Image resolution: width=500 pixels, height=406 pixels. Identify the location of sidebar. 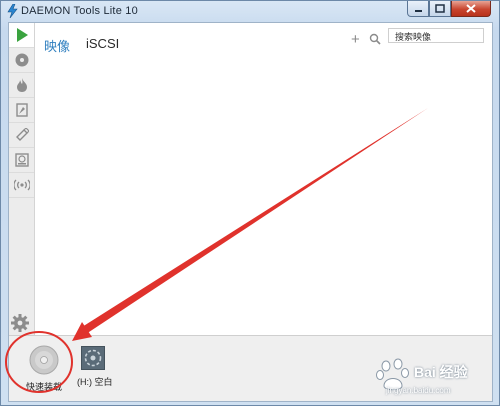
(22, 179).